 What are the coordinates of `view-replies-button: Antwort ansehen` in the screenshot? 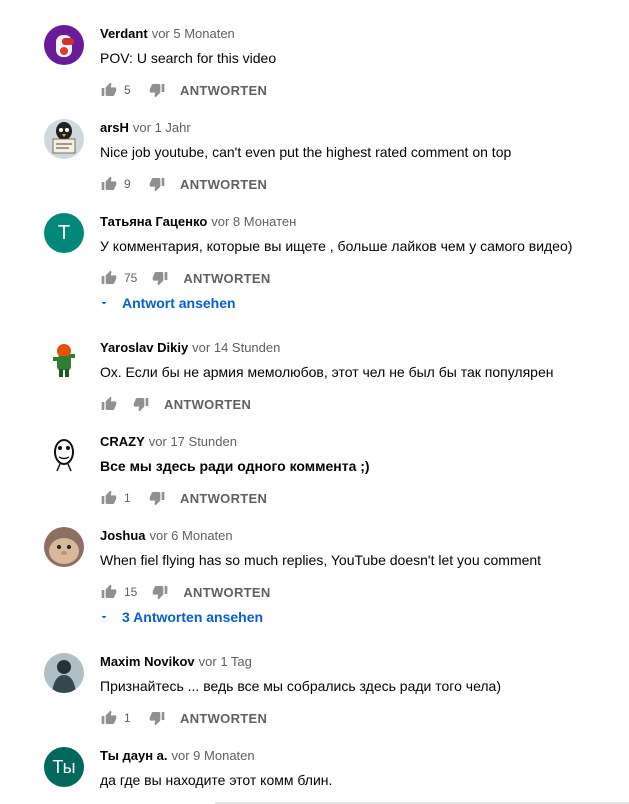 It's located at (167, 303).